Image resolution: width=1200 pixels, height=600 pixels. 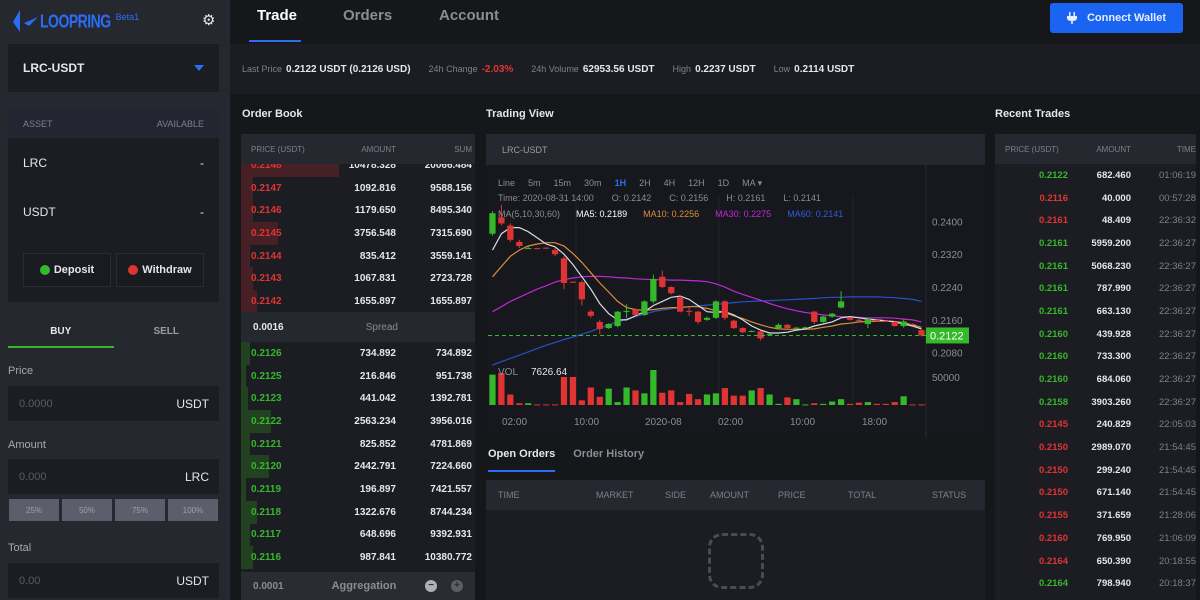 What do you see at coordinates (563, 183) in the screenshot?
I see `interval-option: 15m` at bounding box center [563, 183].